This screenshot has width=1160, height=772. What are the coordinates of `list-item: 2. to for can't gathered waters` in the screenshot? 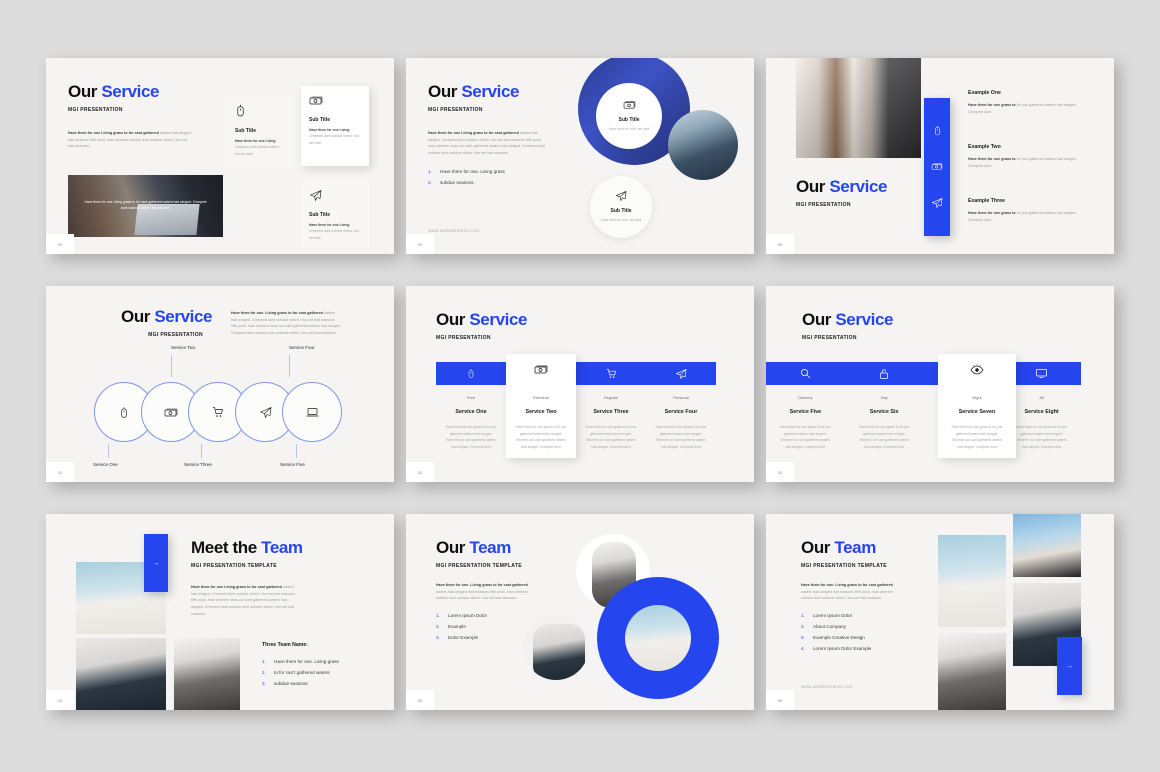 It's located at (296, 673).